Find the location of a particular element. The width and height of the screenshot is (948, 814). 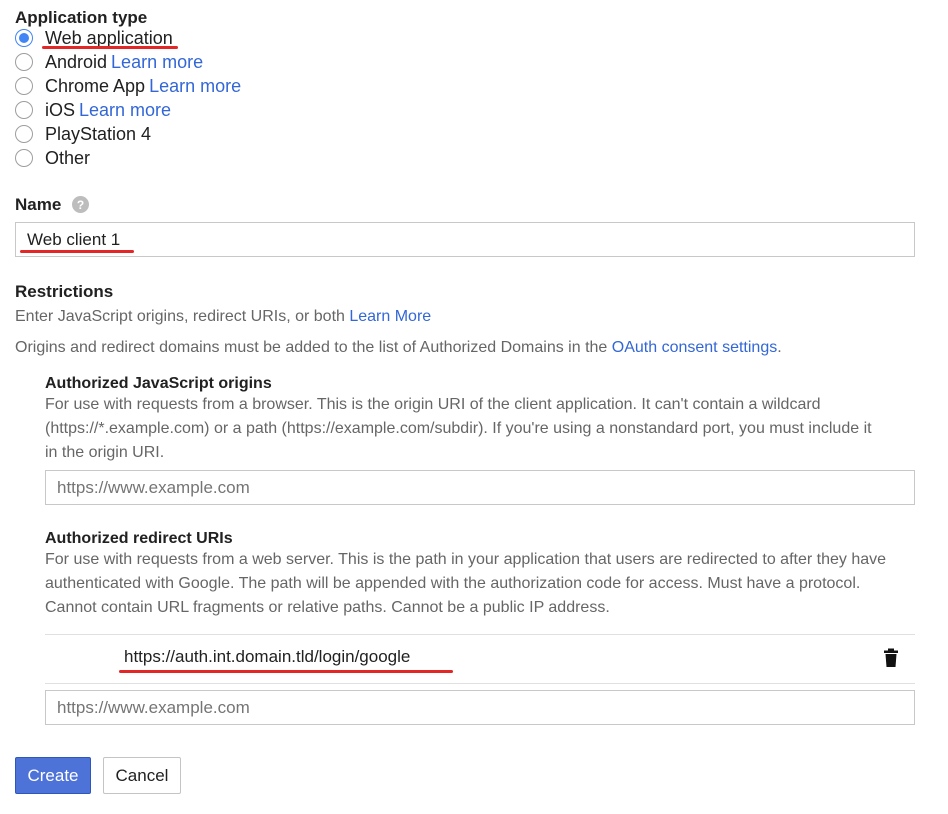

radio-option-android: Android Learn more is located at coordinates (109, 62).